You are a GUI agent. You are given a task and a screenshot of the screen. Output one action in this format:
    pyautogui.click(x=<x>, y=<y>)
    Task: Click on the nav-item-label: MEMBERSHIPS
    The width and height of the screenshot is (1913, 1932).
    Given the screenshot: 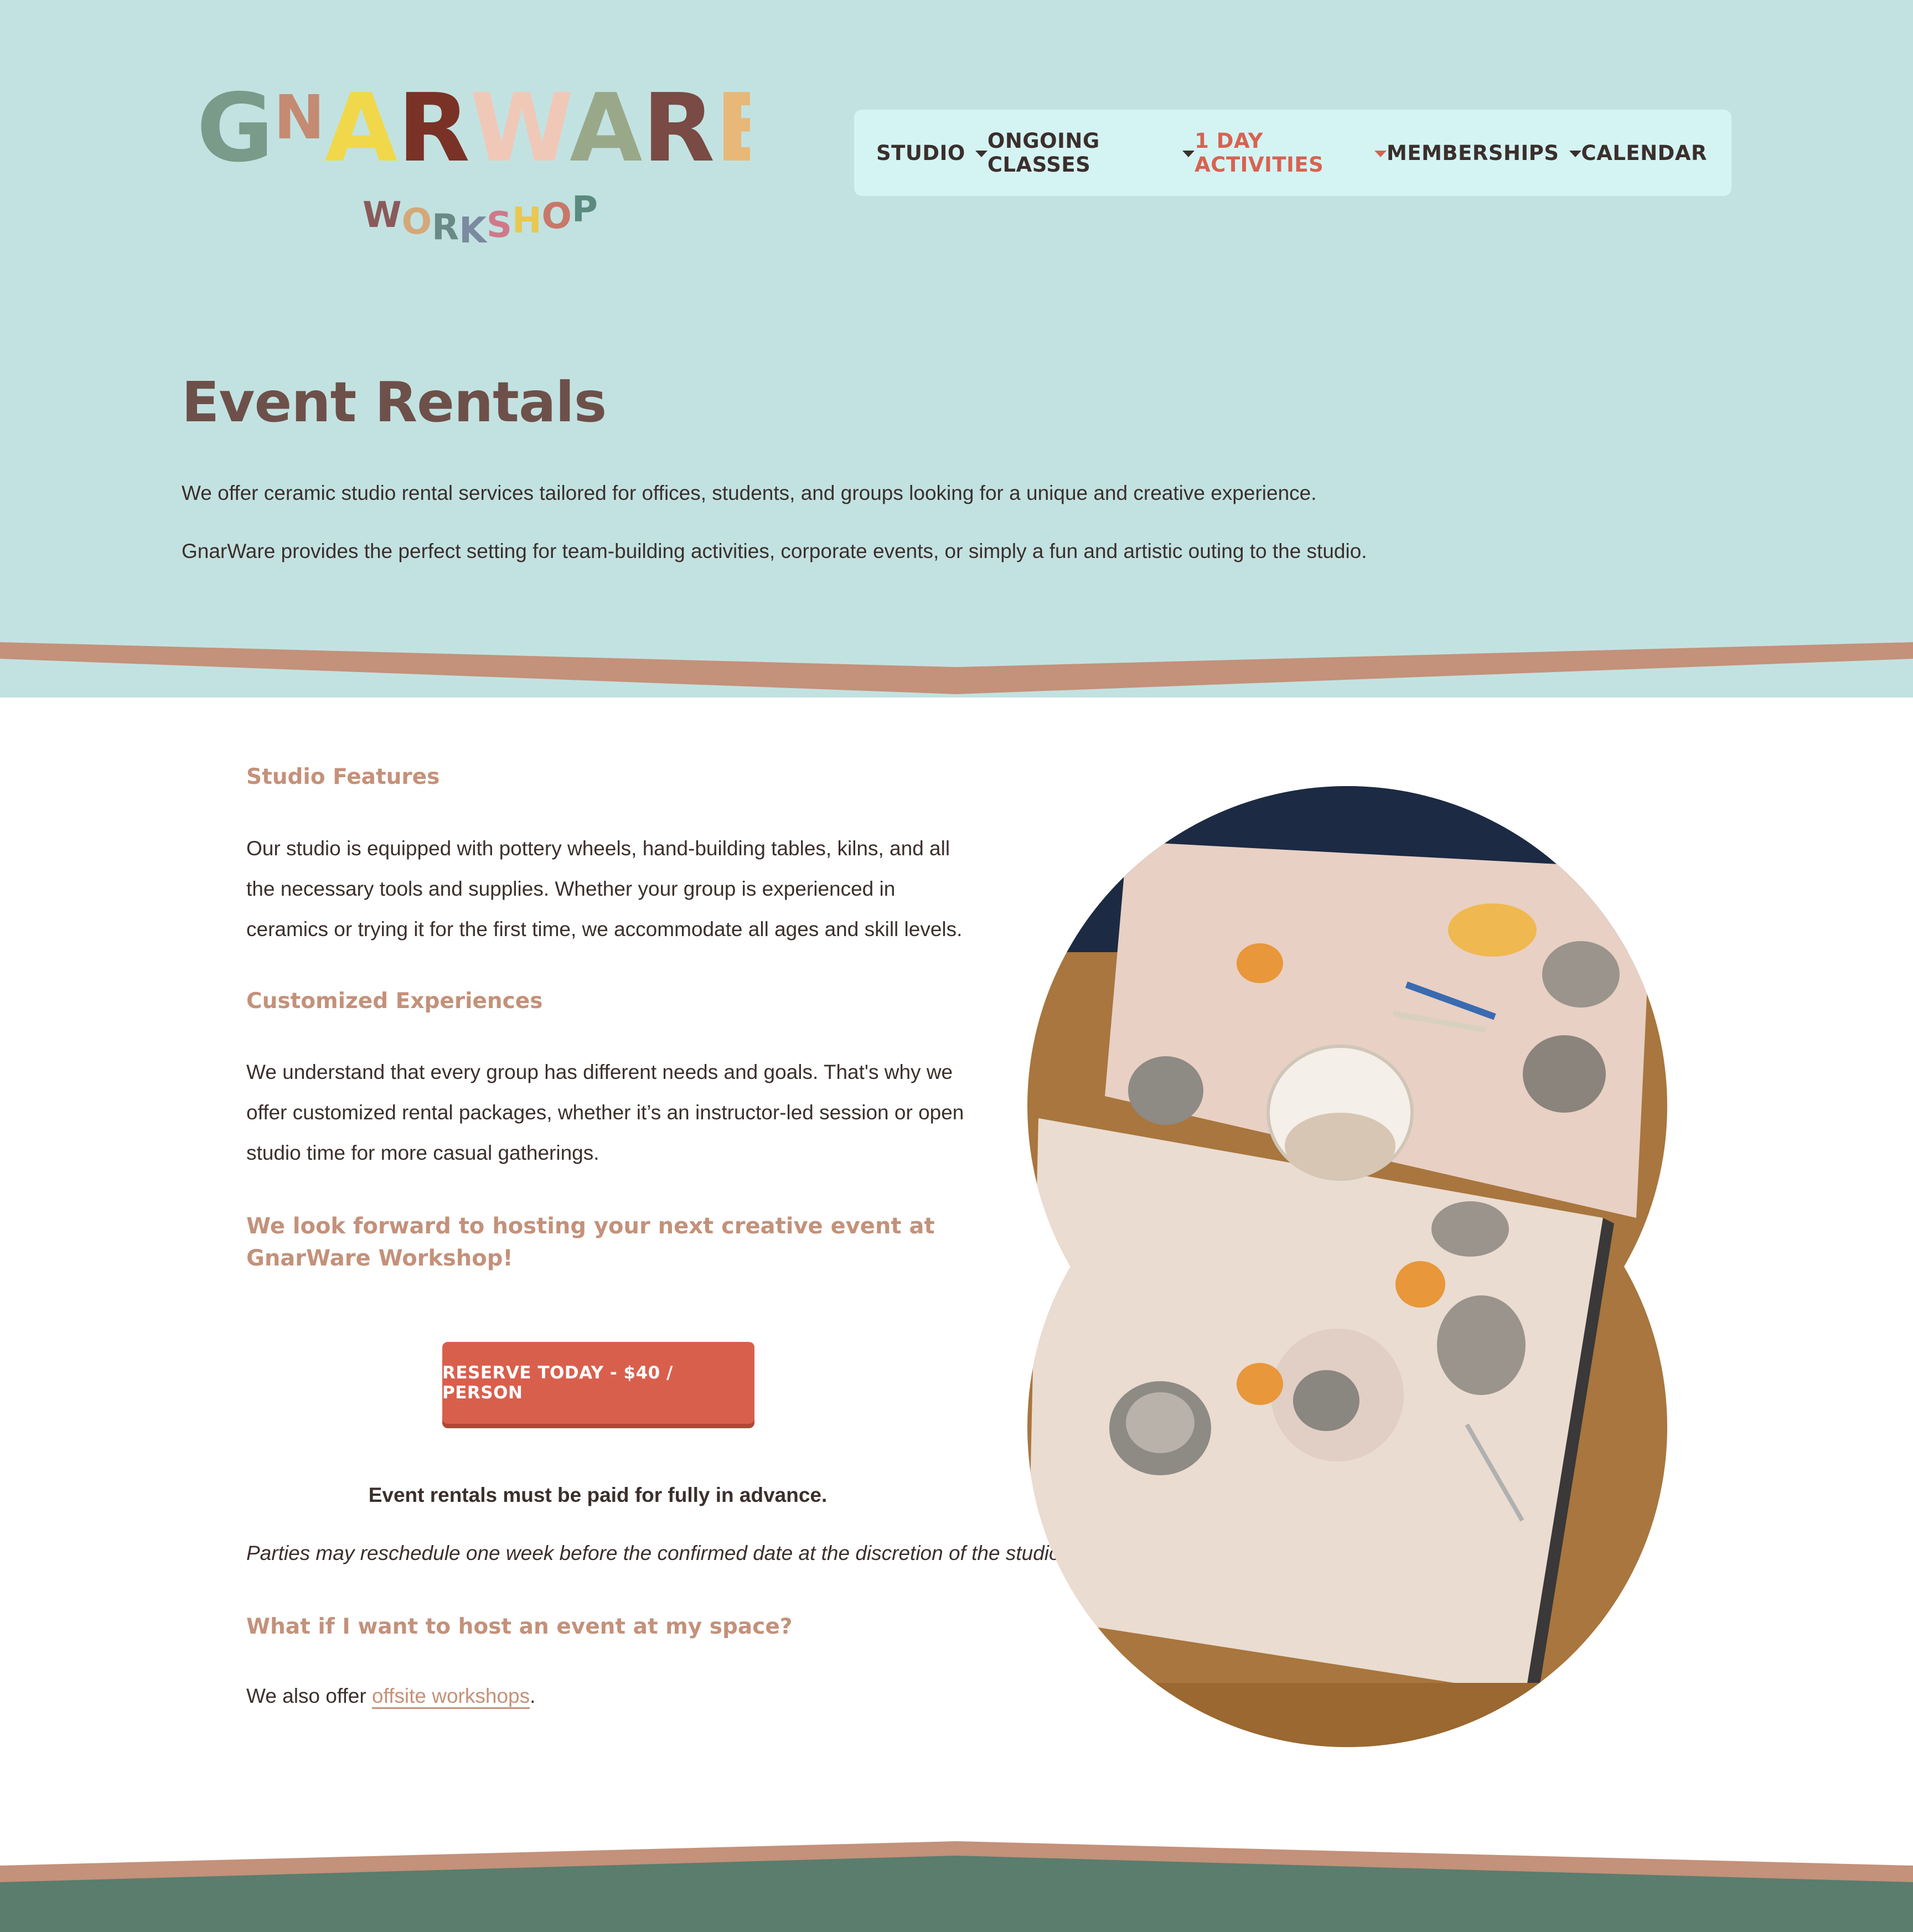 What is the action you would take?
    pyautogui.click(x=1473, y=153)
    